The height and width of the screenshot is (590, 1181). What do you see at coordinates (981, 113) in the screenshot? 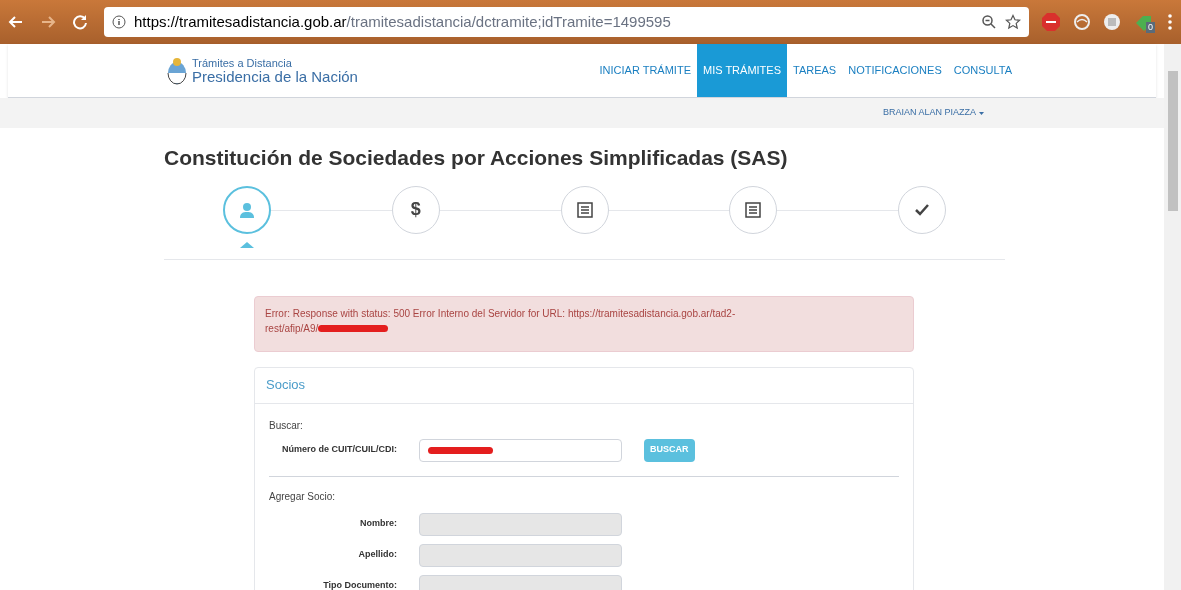
I see `caret-icon` at bounding box center [981, 113].